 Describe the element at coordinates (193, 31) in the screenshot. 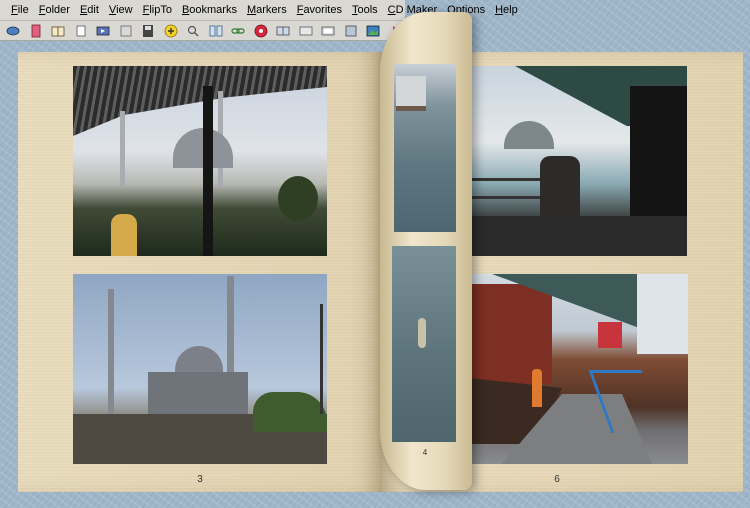

I see `zoom-icon` at that location.